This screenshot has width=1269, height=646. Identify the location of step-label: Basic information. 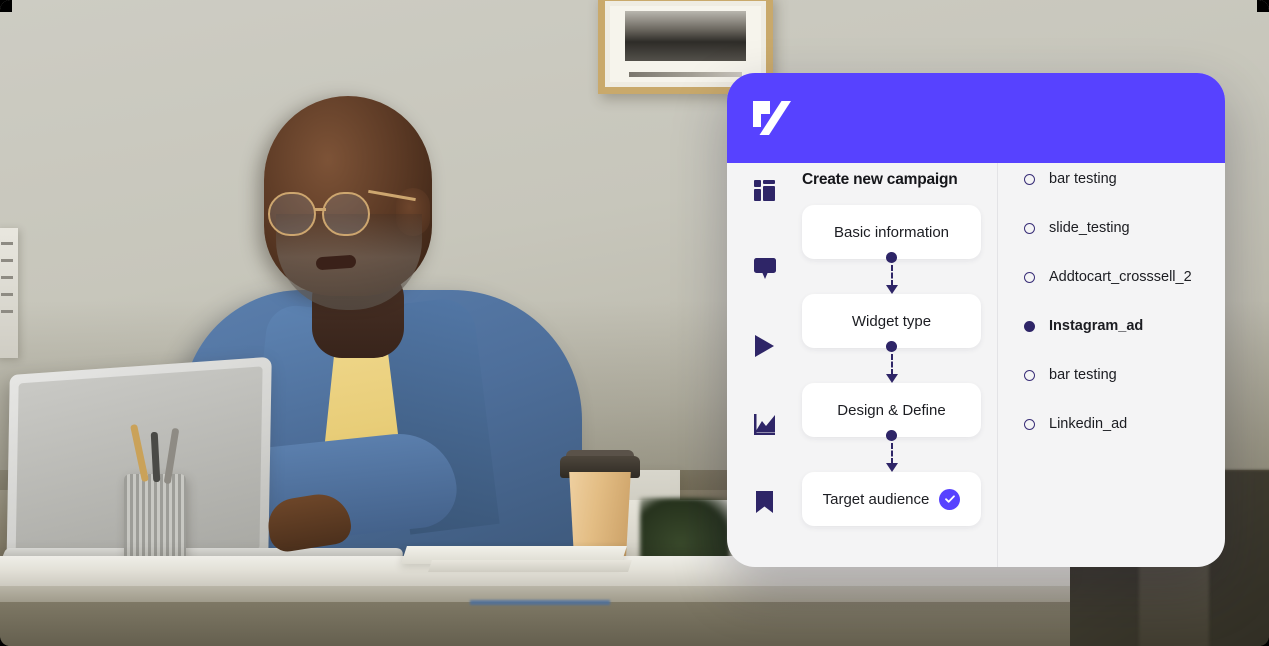
(891, 232).